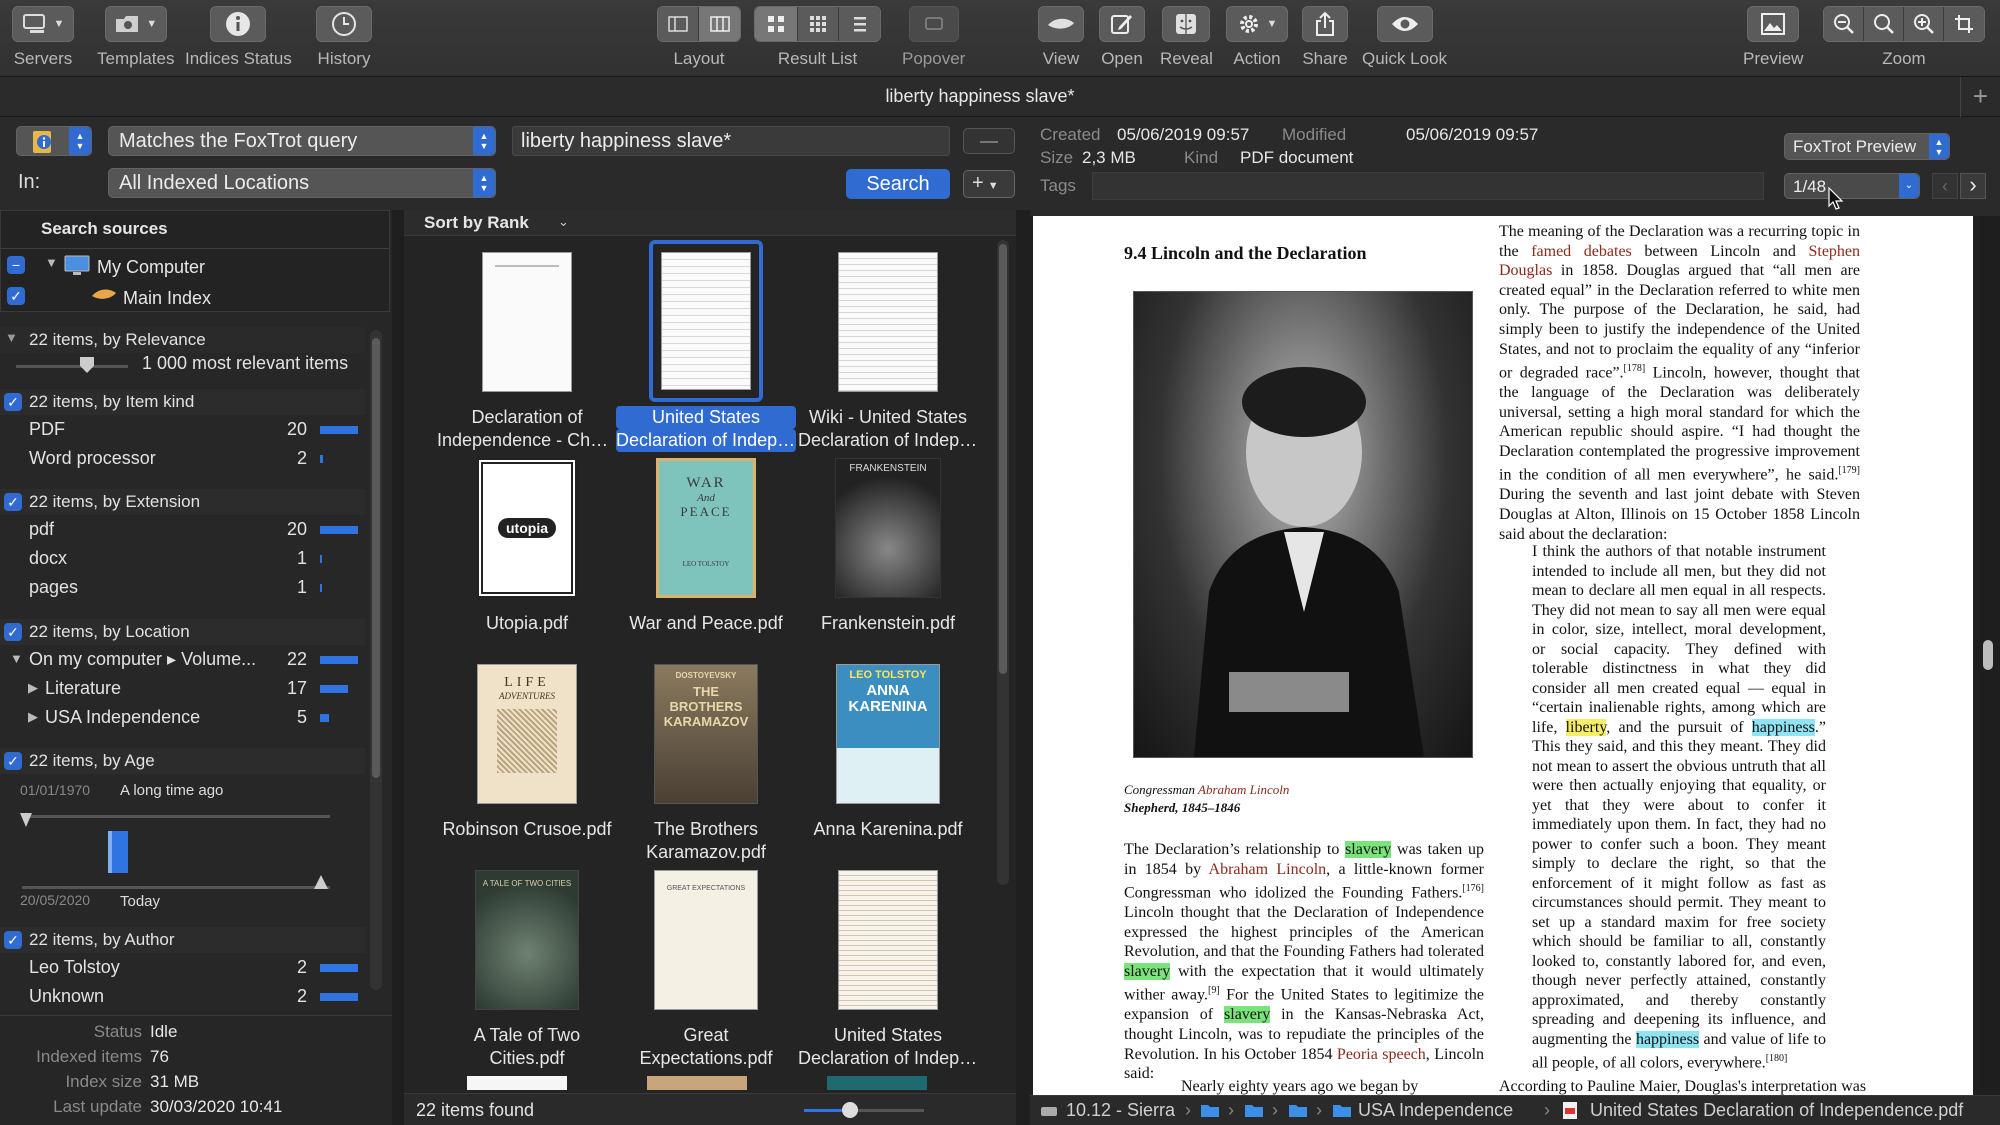 This screenshot has width=2000, height=1125. I want to click on search-button: Search, so click(898, 184).